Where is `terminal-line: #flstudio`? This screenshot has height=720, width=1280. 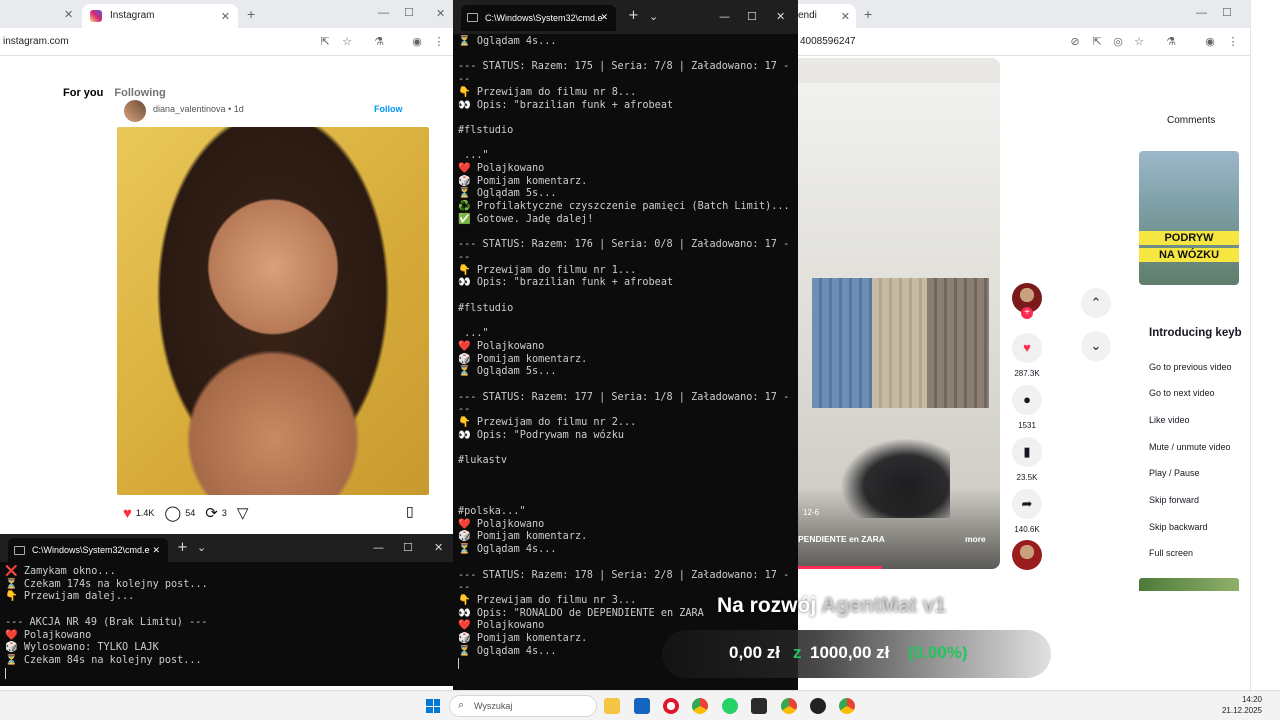
terminal-line: #flstudio is located at coordinates (486, 308).